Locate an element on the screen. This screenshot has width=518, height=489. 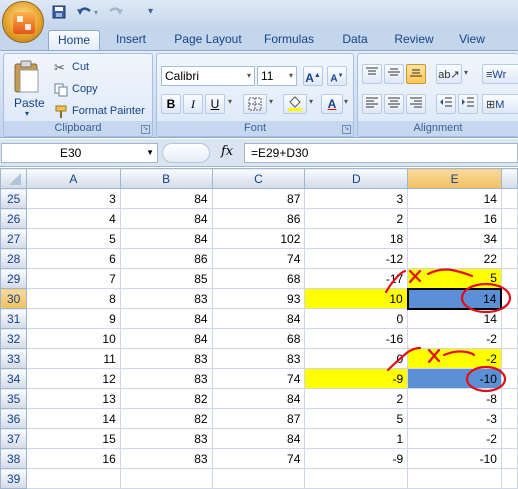
cell-a36: 14 is located at coordinates (73, 418).